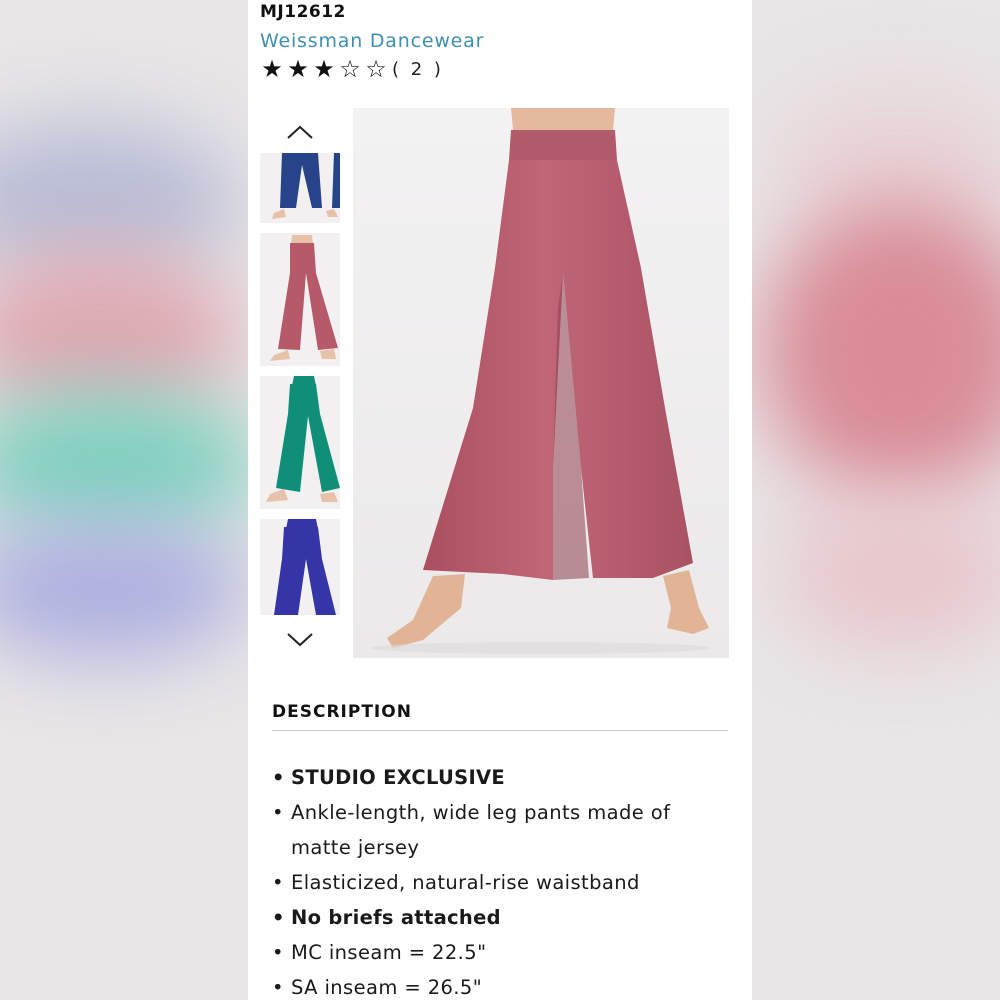 This screenshot has width=1000, height=1000. I want to click on product-sku: MJ12612, so click(303, 12).